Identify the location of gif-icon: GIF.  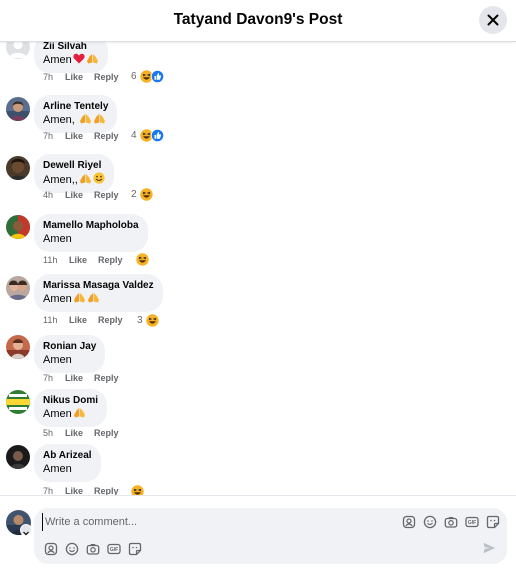
(114, 549).